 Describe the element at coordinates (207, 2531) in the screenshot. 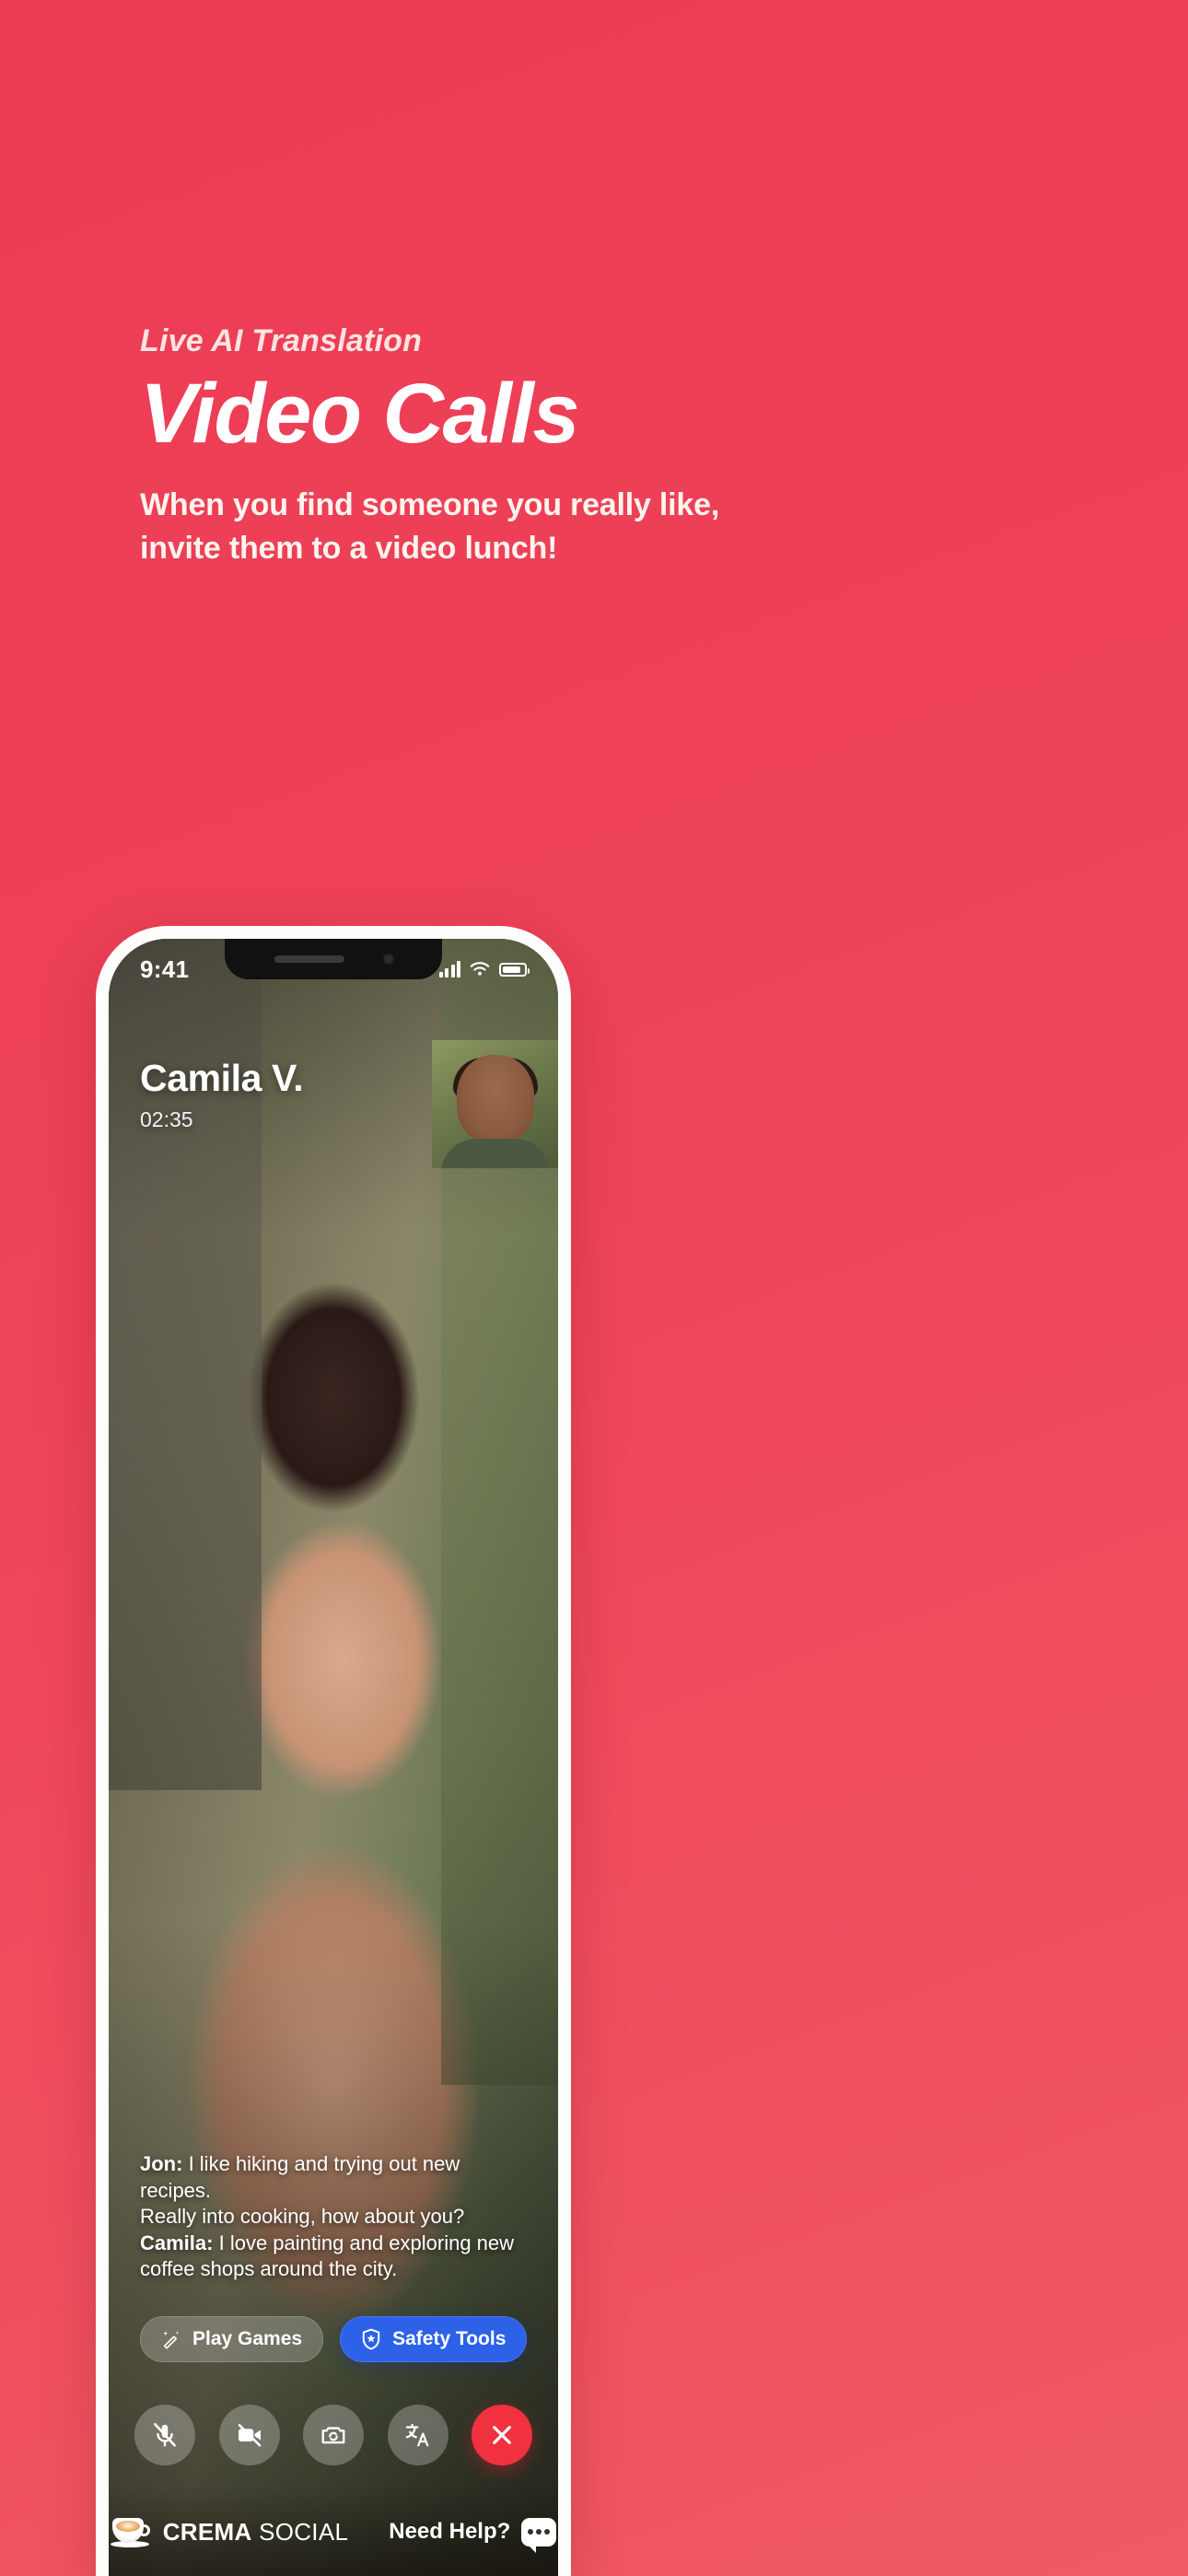

I see `brand-name-bold: CREMA` at that location.